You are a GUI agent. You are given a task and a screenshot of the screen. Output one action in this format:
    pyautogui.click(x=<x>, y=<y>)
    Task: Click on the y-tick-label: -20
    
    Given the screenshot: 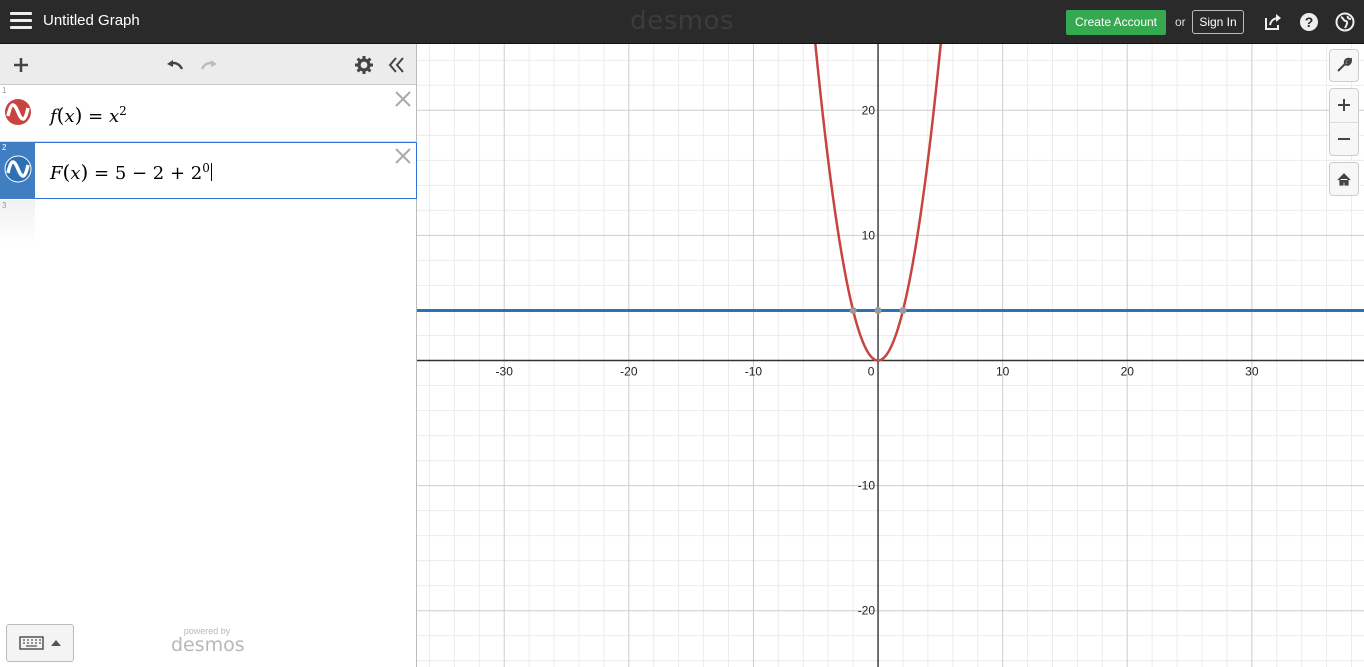 What is the action you would take?
    pyautogui.click(x=867, y=611)
    